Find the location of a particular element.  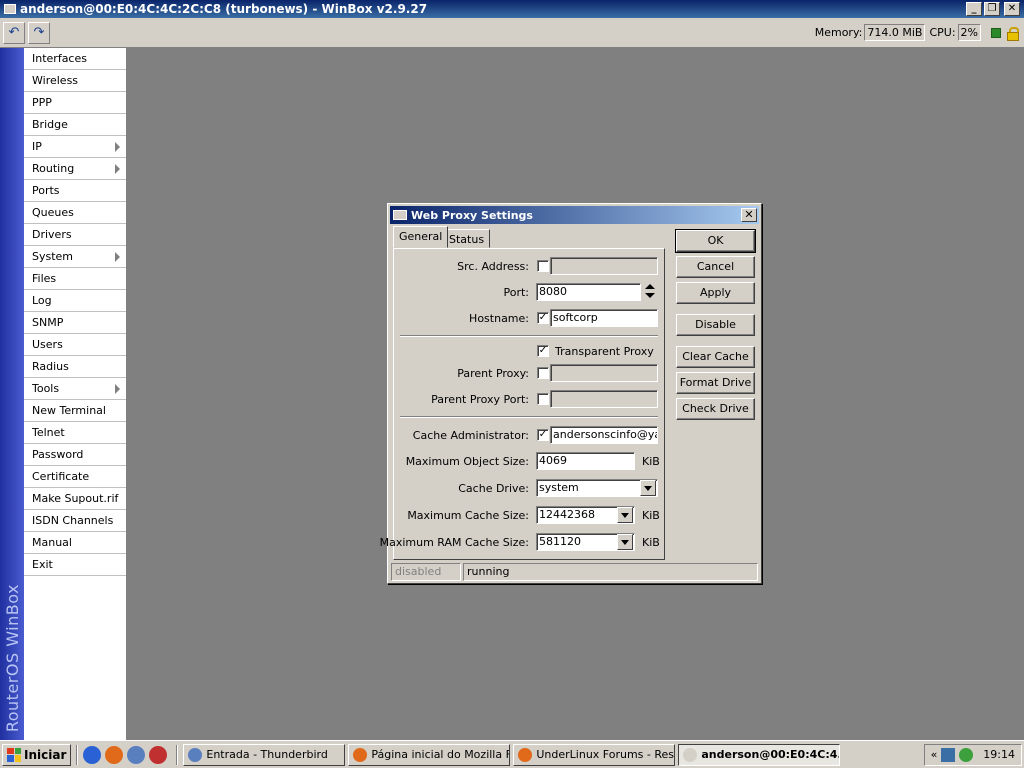

status-running: running is located at coordinates (610, 572).